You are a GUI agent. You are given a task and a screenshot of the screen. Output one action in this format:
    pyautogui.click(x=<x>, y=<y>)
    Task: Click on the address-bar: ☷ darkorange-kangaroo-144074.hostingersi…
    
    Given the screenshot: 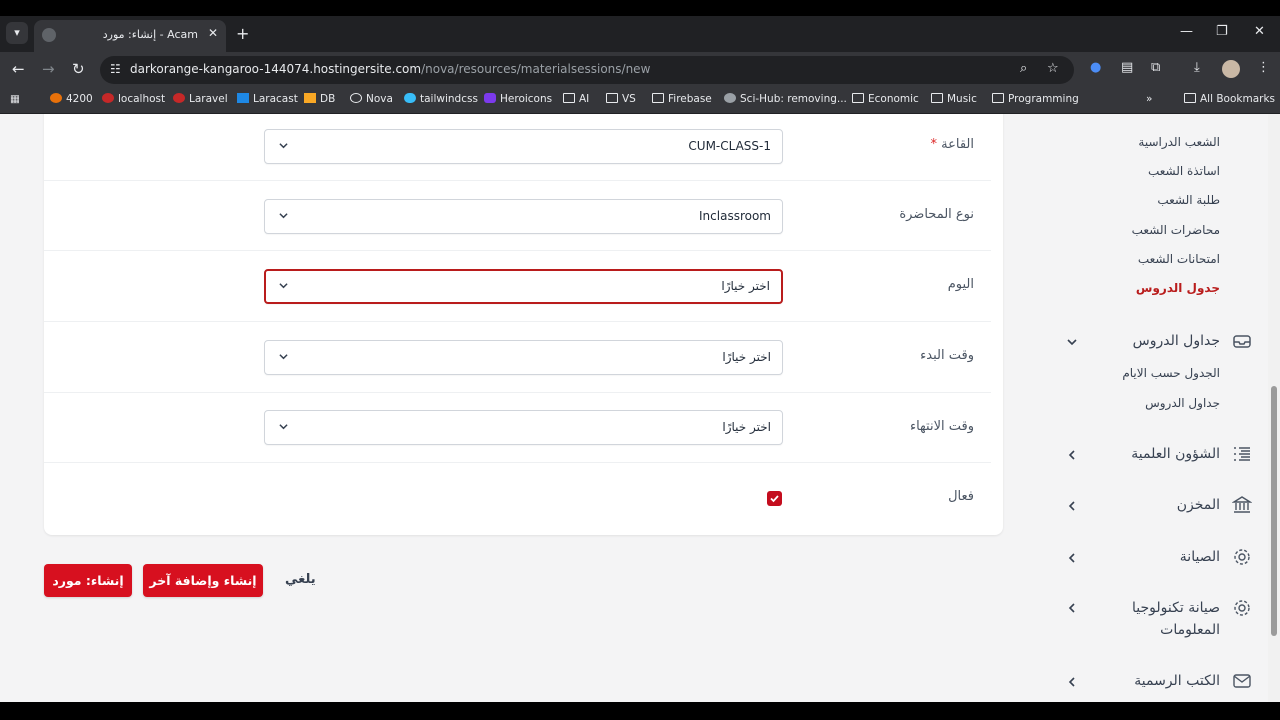 What is the action you would take?
    pyautogui.click(x=587, y=70)
    